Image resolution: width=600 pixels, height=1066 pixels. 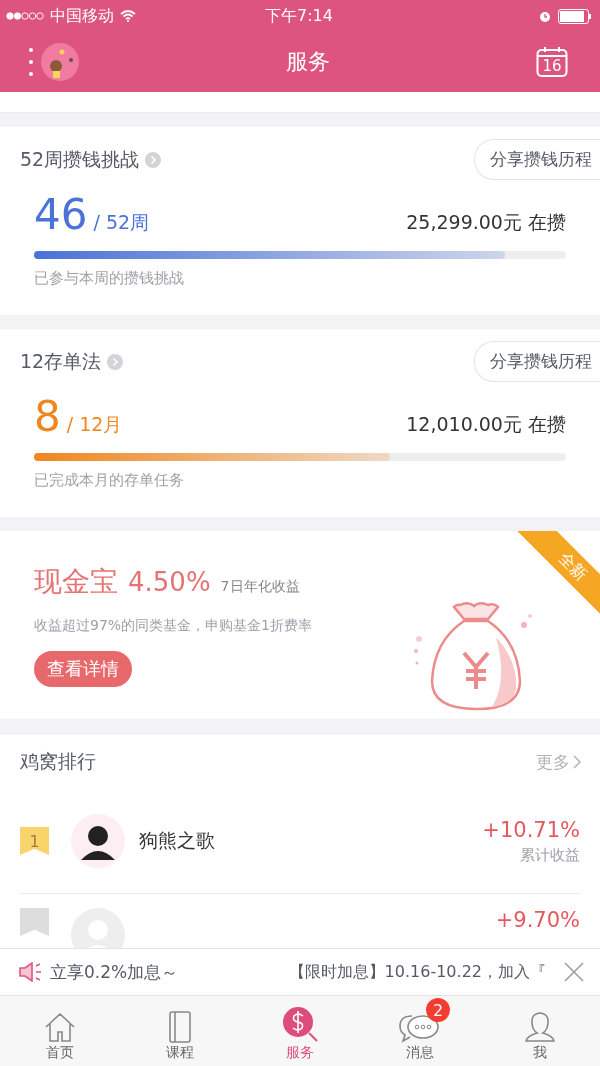 I want to click on unread-badge: 2, so click(x=438, y=1010).